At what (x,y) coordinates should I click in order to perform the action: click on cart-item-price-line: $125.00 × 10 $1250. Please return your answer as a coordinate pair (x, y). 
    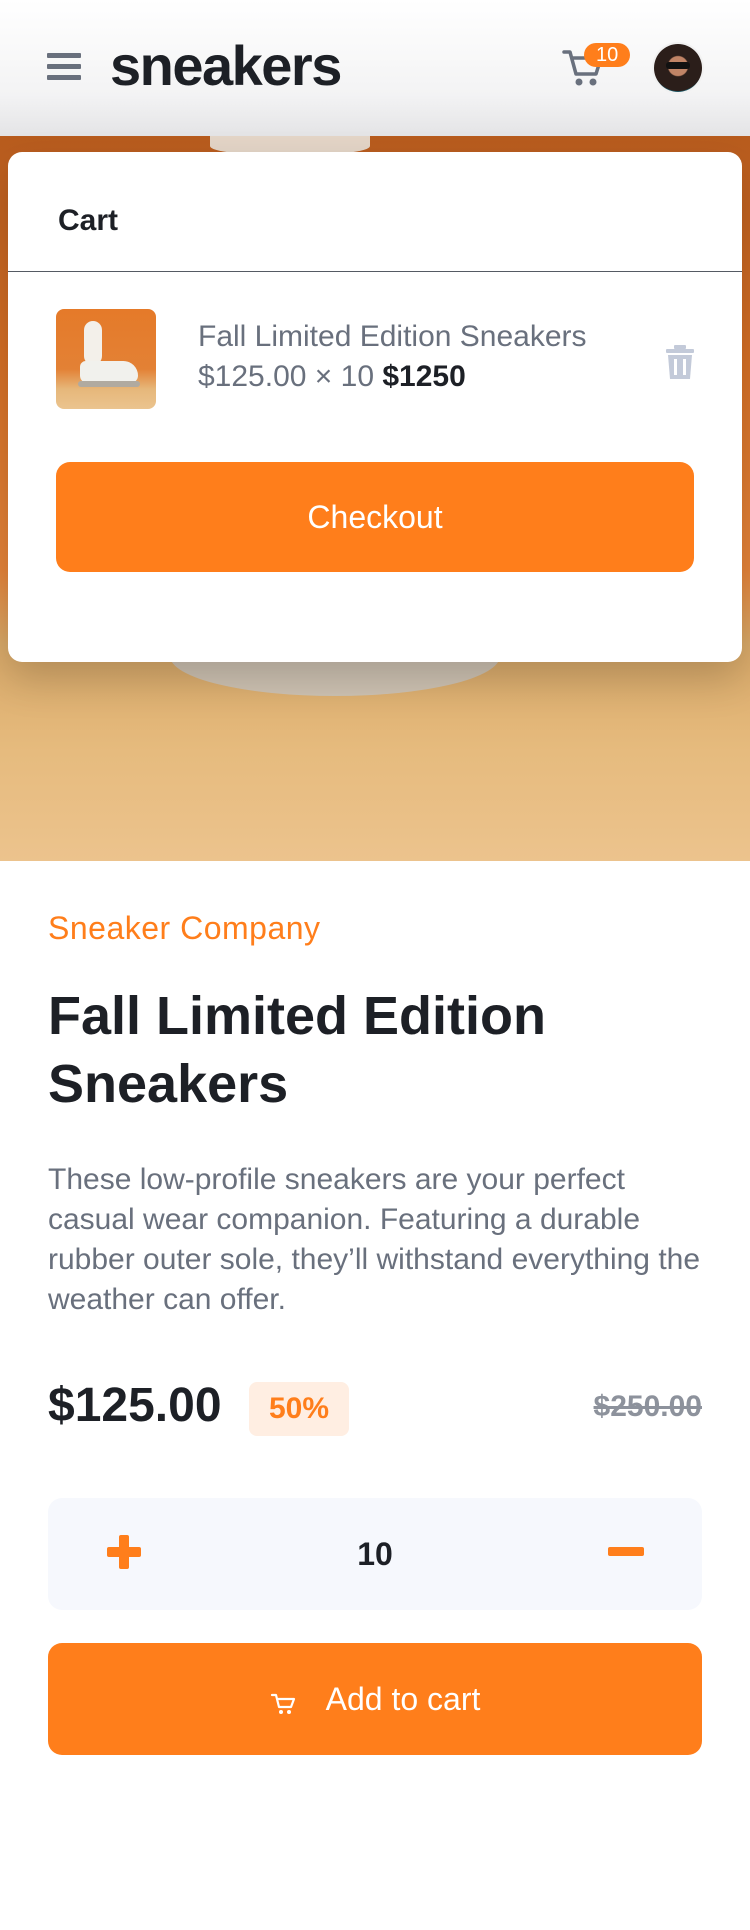
    Looking at the image, I should click on (332, 377).